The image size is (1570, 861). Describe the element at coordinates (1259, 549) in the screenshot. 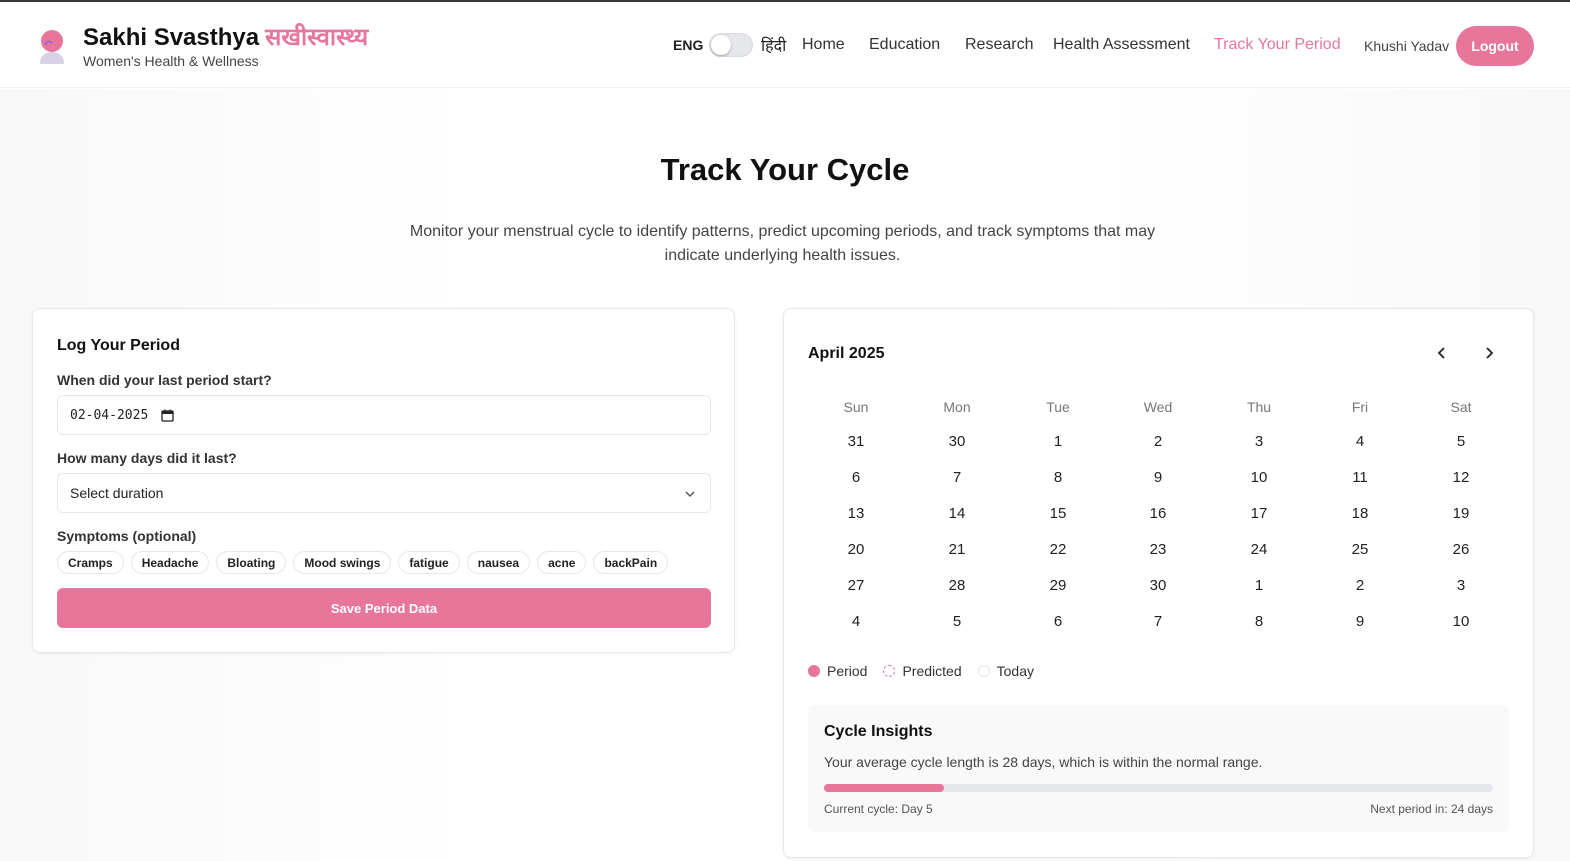

I see `calendar-day: 24` at that location.